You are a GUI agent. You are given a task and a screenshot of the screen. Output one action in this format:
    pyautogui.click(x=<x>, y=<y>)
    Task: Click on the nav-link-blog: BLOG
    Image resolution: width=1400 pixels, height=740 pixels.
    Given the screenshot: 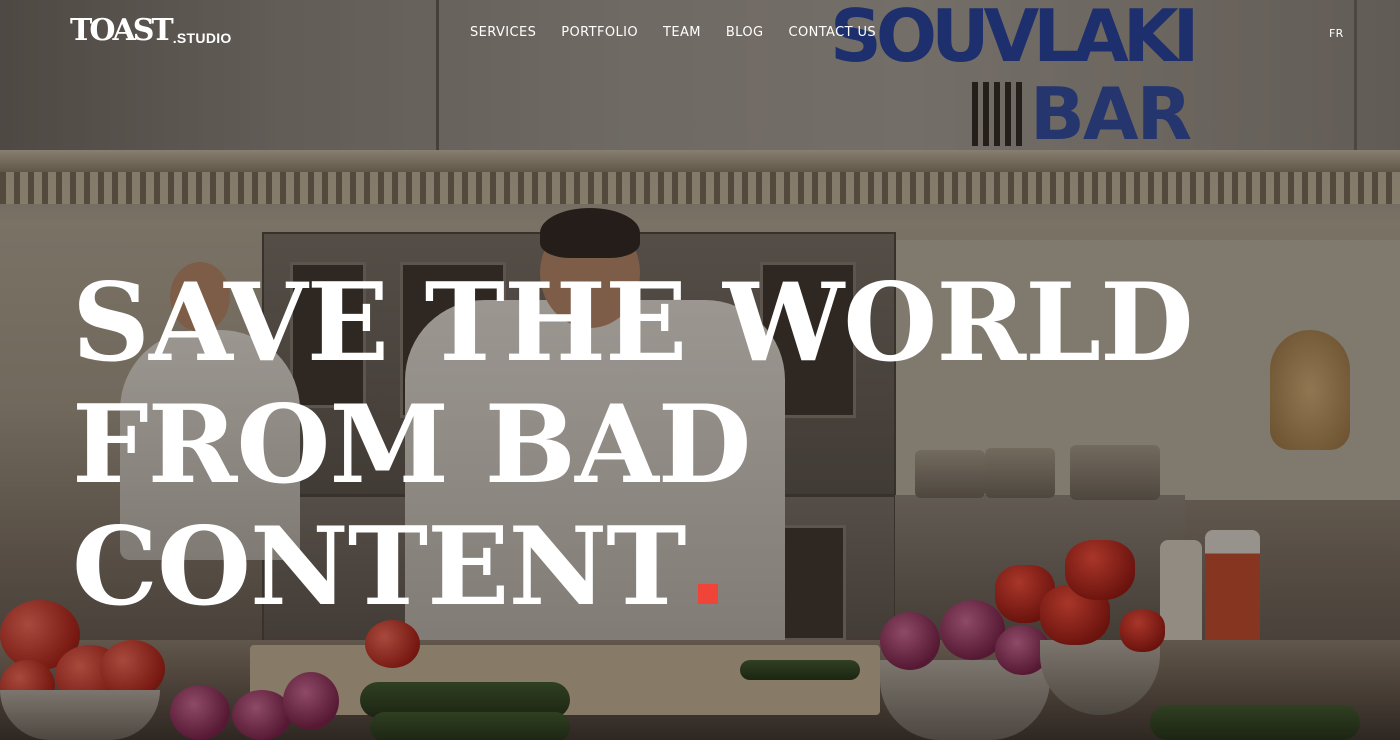 What is the action you would take?
    pyautogui.click(x=745, y=33)
    